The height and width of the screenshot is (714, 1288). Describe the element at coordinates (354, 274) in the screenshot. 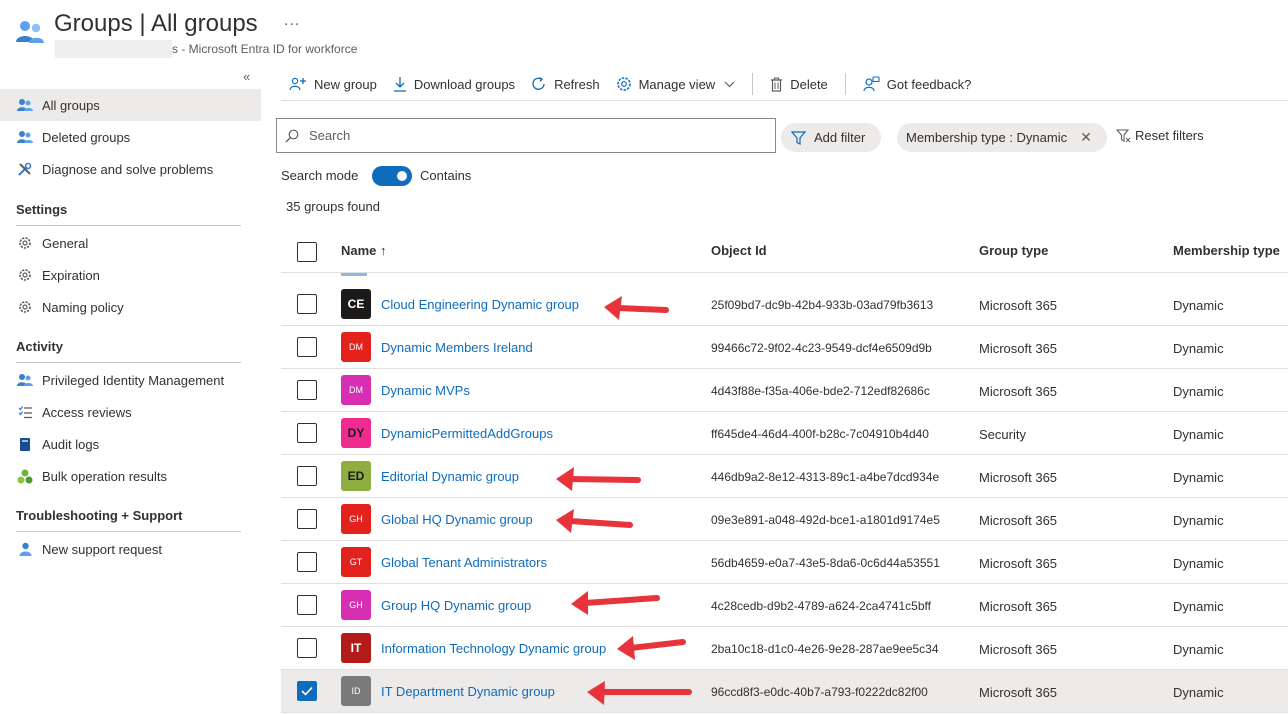

I see `scrolled-row-edge` at that location.